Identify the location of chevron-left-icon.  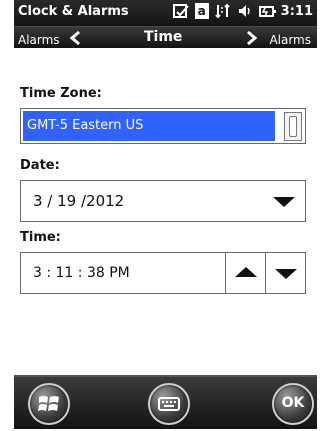
(75, 40).